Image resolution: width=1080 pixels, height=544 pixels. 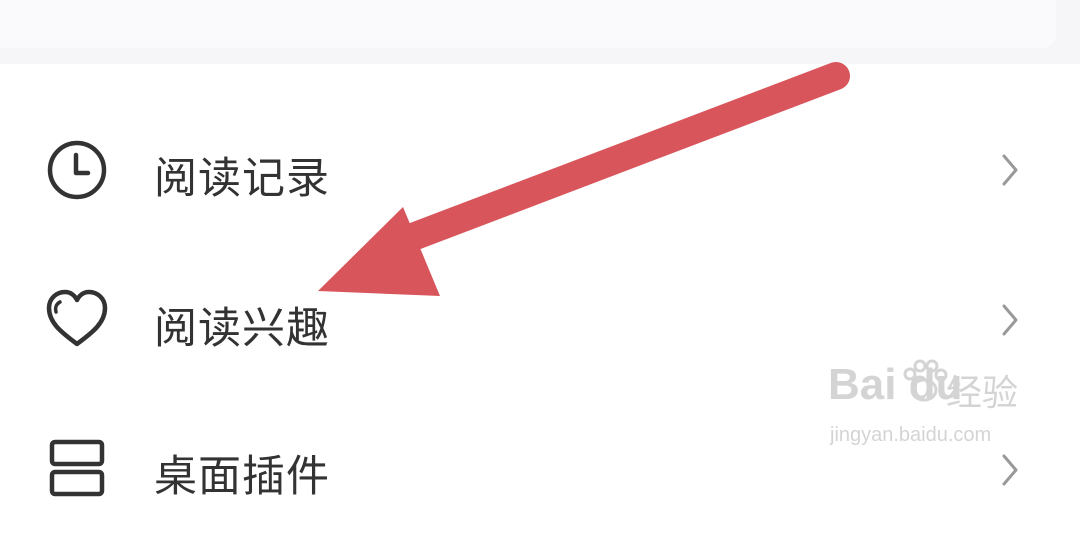 What do you see at coordinates (77, 319) in the screenshot?
I see `heart-icon` at bounding box center [77, 319].